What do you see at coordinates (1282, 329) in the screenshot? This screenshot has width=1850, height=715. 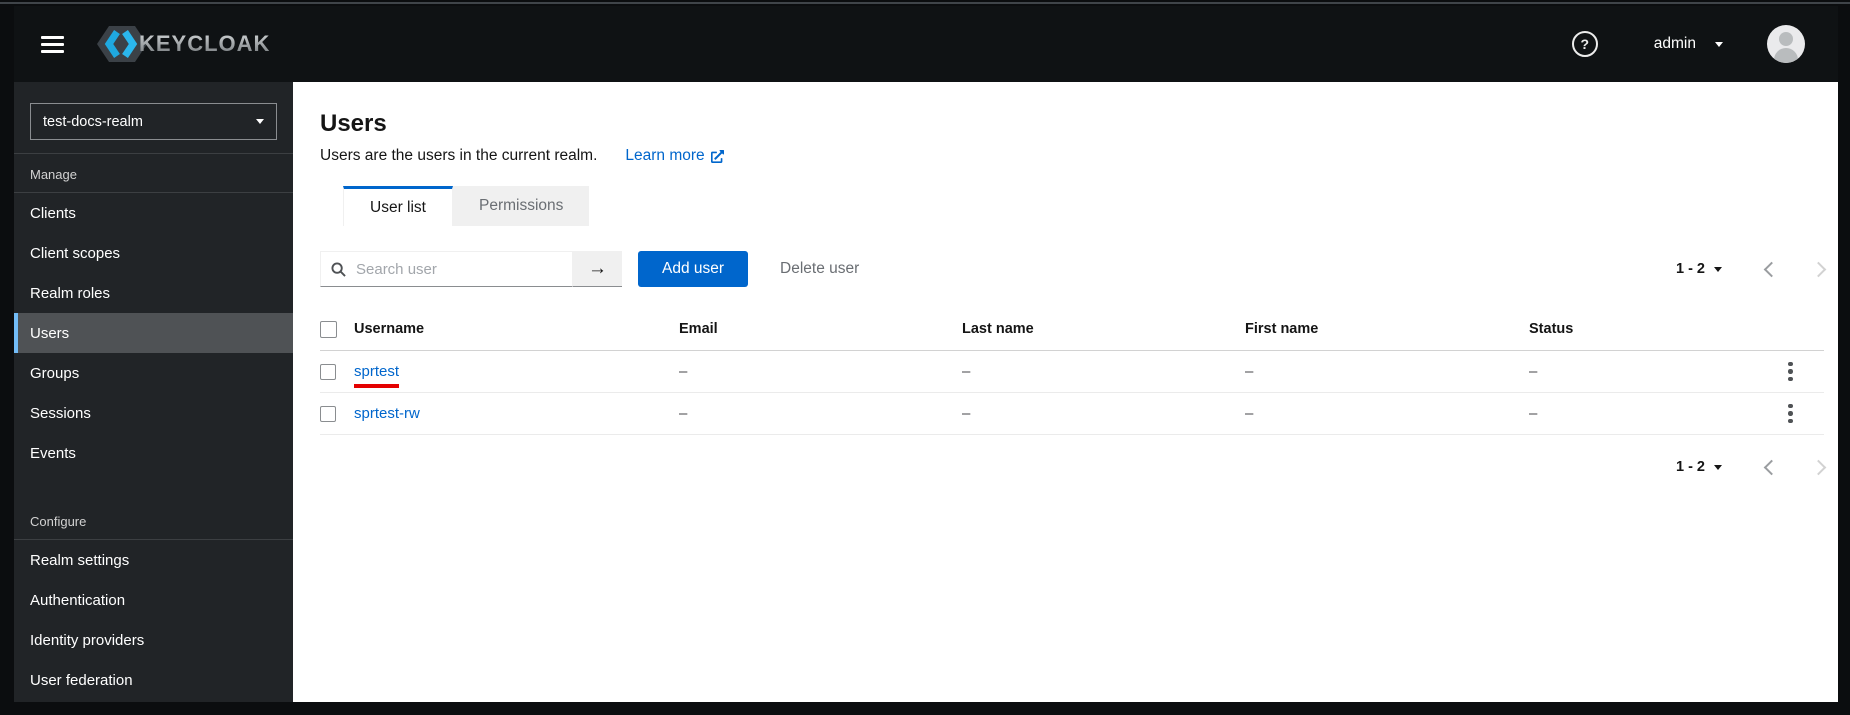 I see `column-header-first-name: First name` at bounding box center [1282, 329].